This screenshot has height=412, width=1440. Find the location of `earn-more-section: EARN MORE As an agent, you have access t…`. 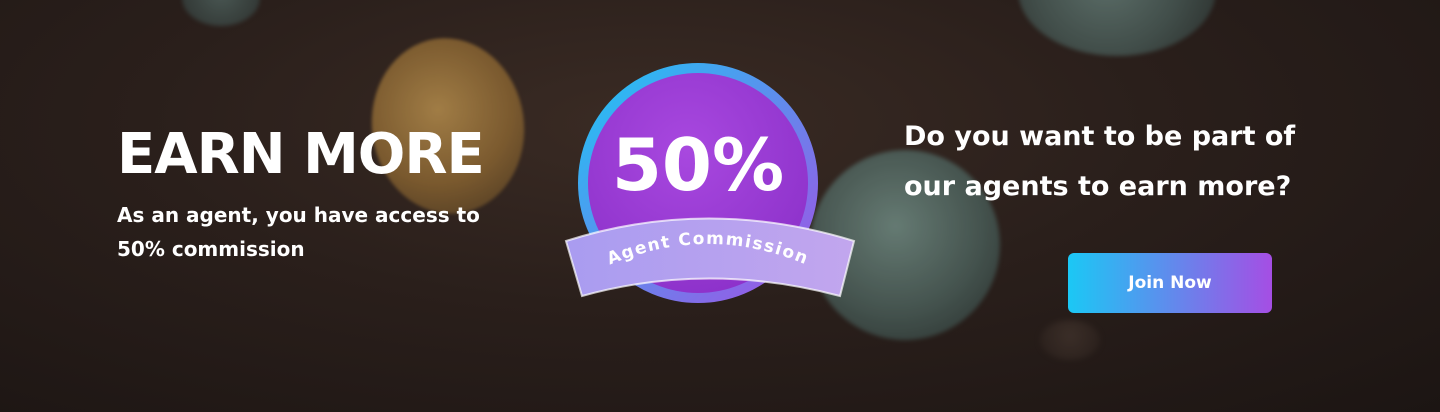

earn-more-section: EARN MORE As an agent, you have access t… is located at coordinates (337, 194).